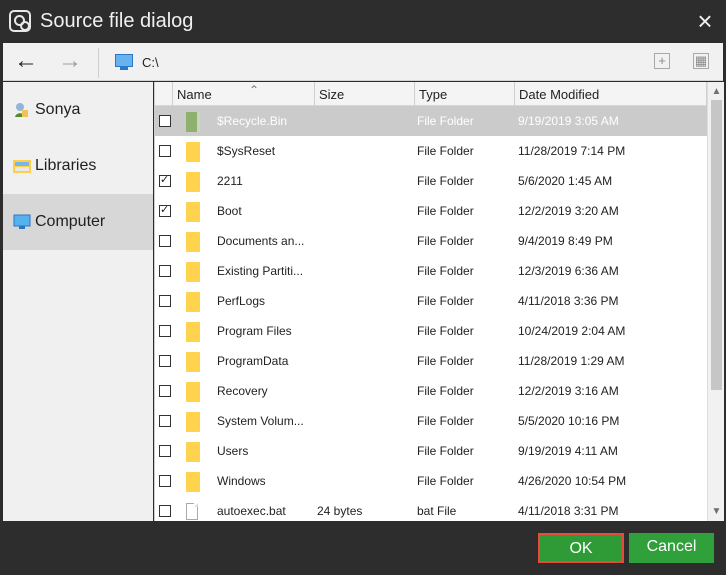 This screenshot has height=575, width=726. Describe the element at coordinates (150, 62) in the screenshot. I see `path-display: C:\` at that location.